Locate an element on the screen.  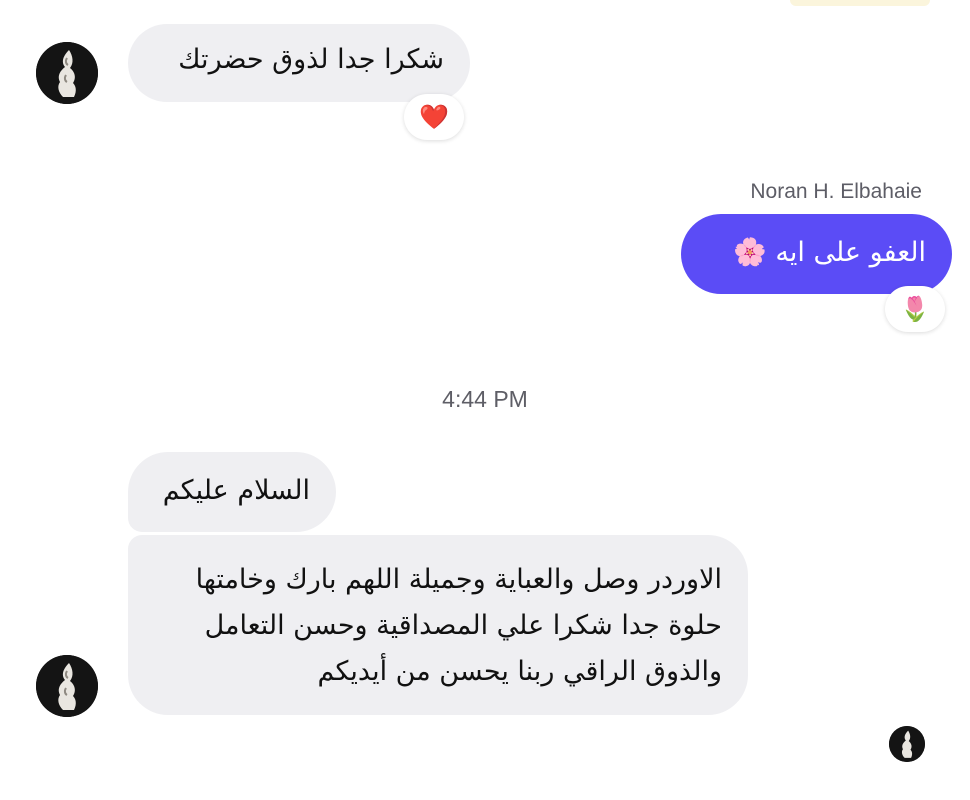
reaction-heart: ❤️ is located at coordinates (434, 117).